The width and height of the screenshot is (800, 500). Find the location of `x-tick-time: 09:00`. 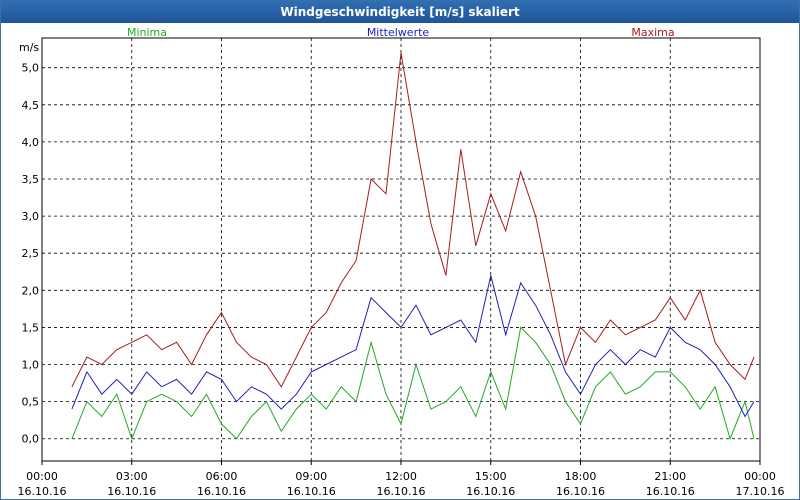

x-tick-time: 09:00 is located at coordinates (311, 476).